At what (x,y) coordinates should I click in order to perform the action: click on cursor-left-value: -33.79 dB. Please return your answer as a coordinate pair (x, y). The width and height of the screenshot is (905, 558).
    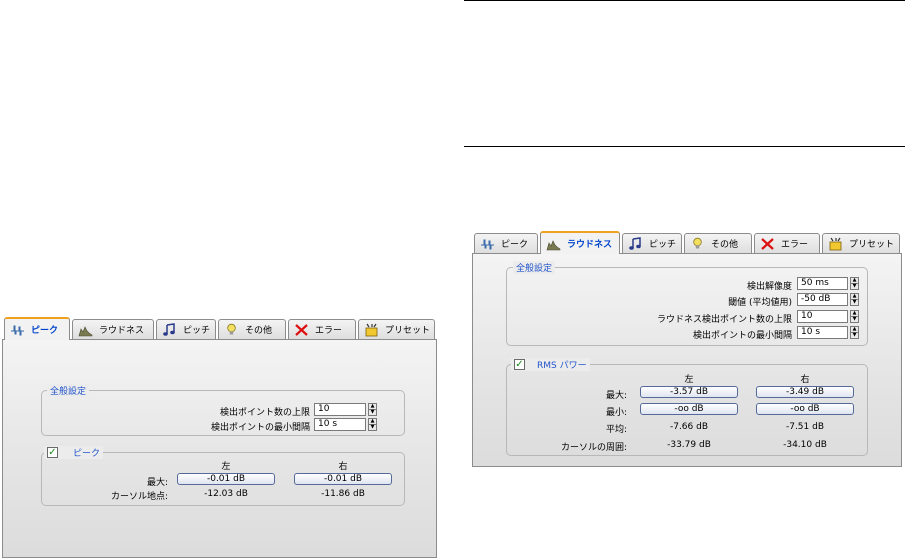
    Looking at the image, I should click on (689, 445).